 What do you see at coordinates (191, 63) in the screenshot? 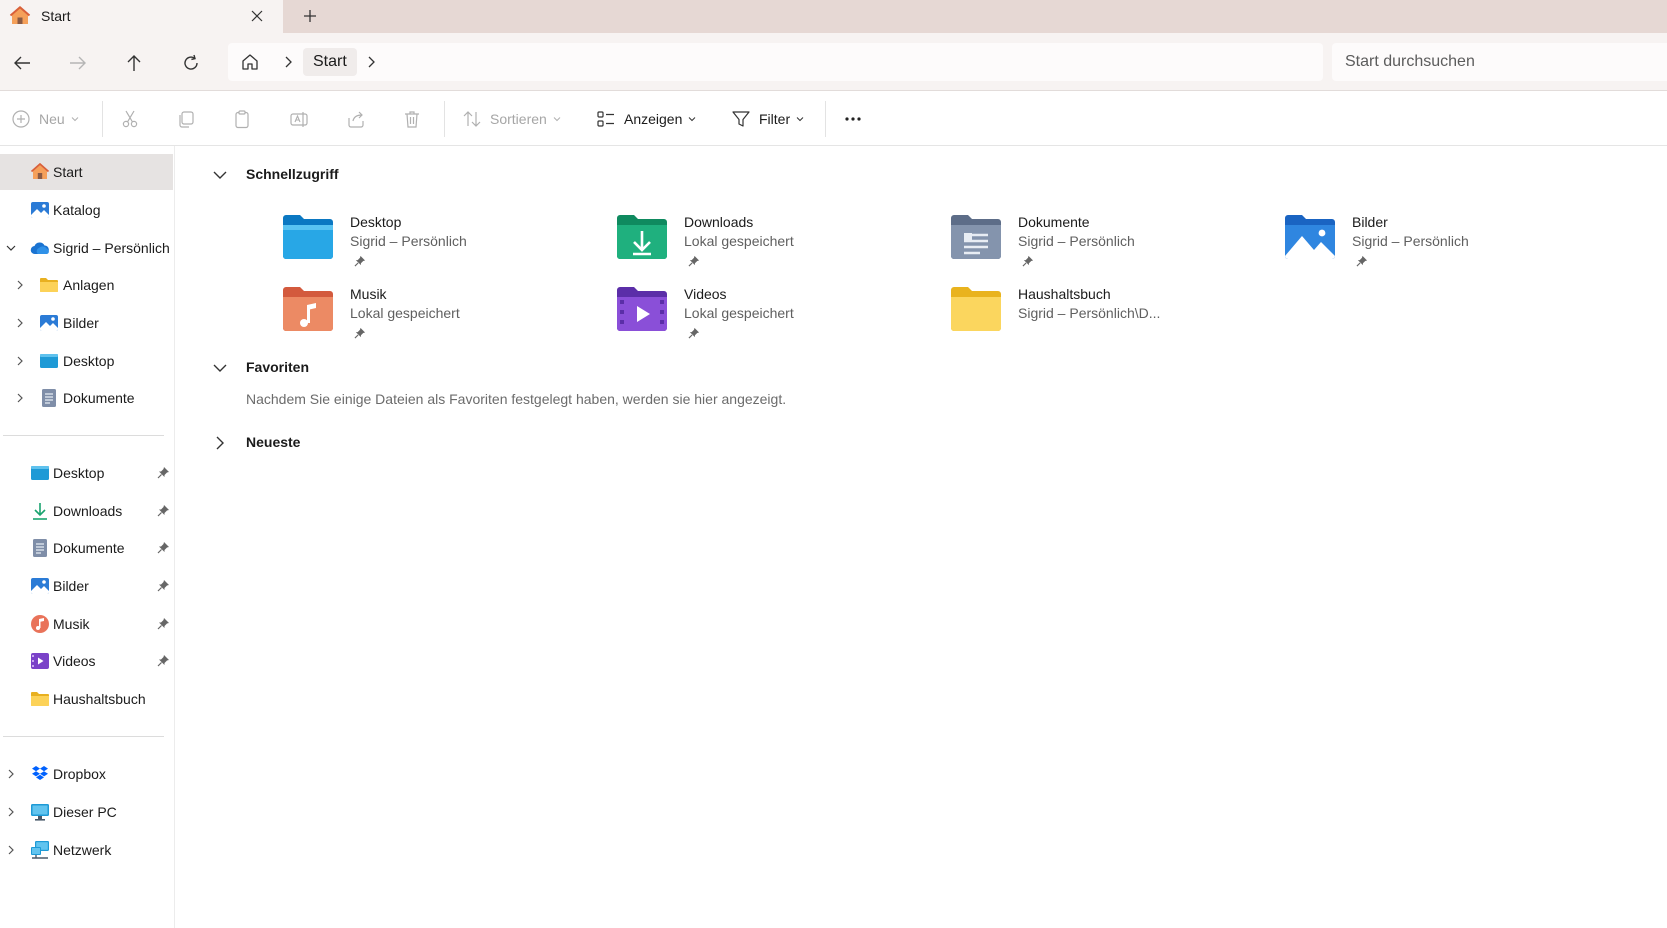
I see `refresh-button` at bounding box center [191, 63].